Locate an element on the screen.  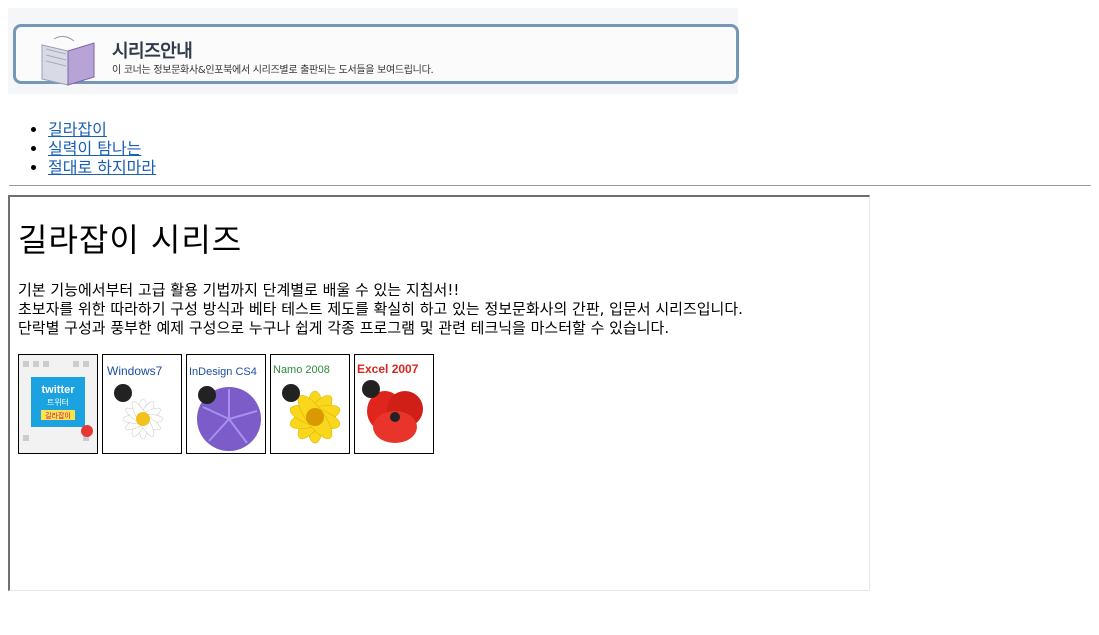
cover-title: Windows7 is located at coordinates (135, 371).